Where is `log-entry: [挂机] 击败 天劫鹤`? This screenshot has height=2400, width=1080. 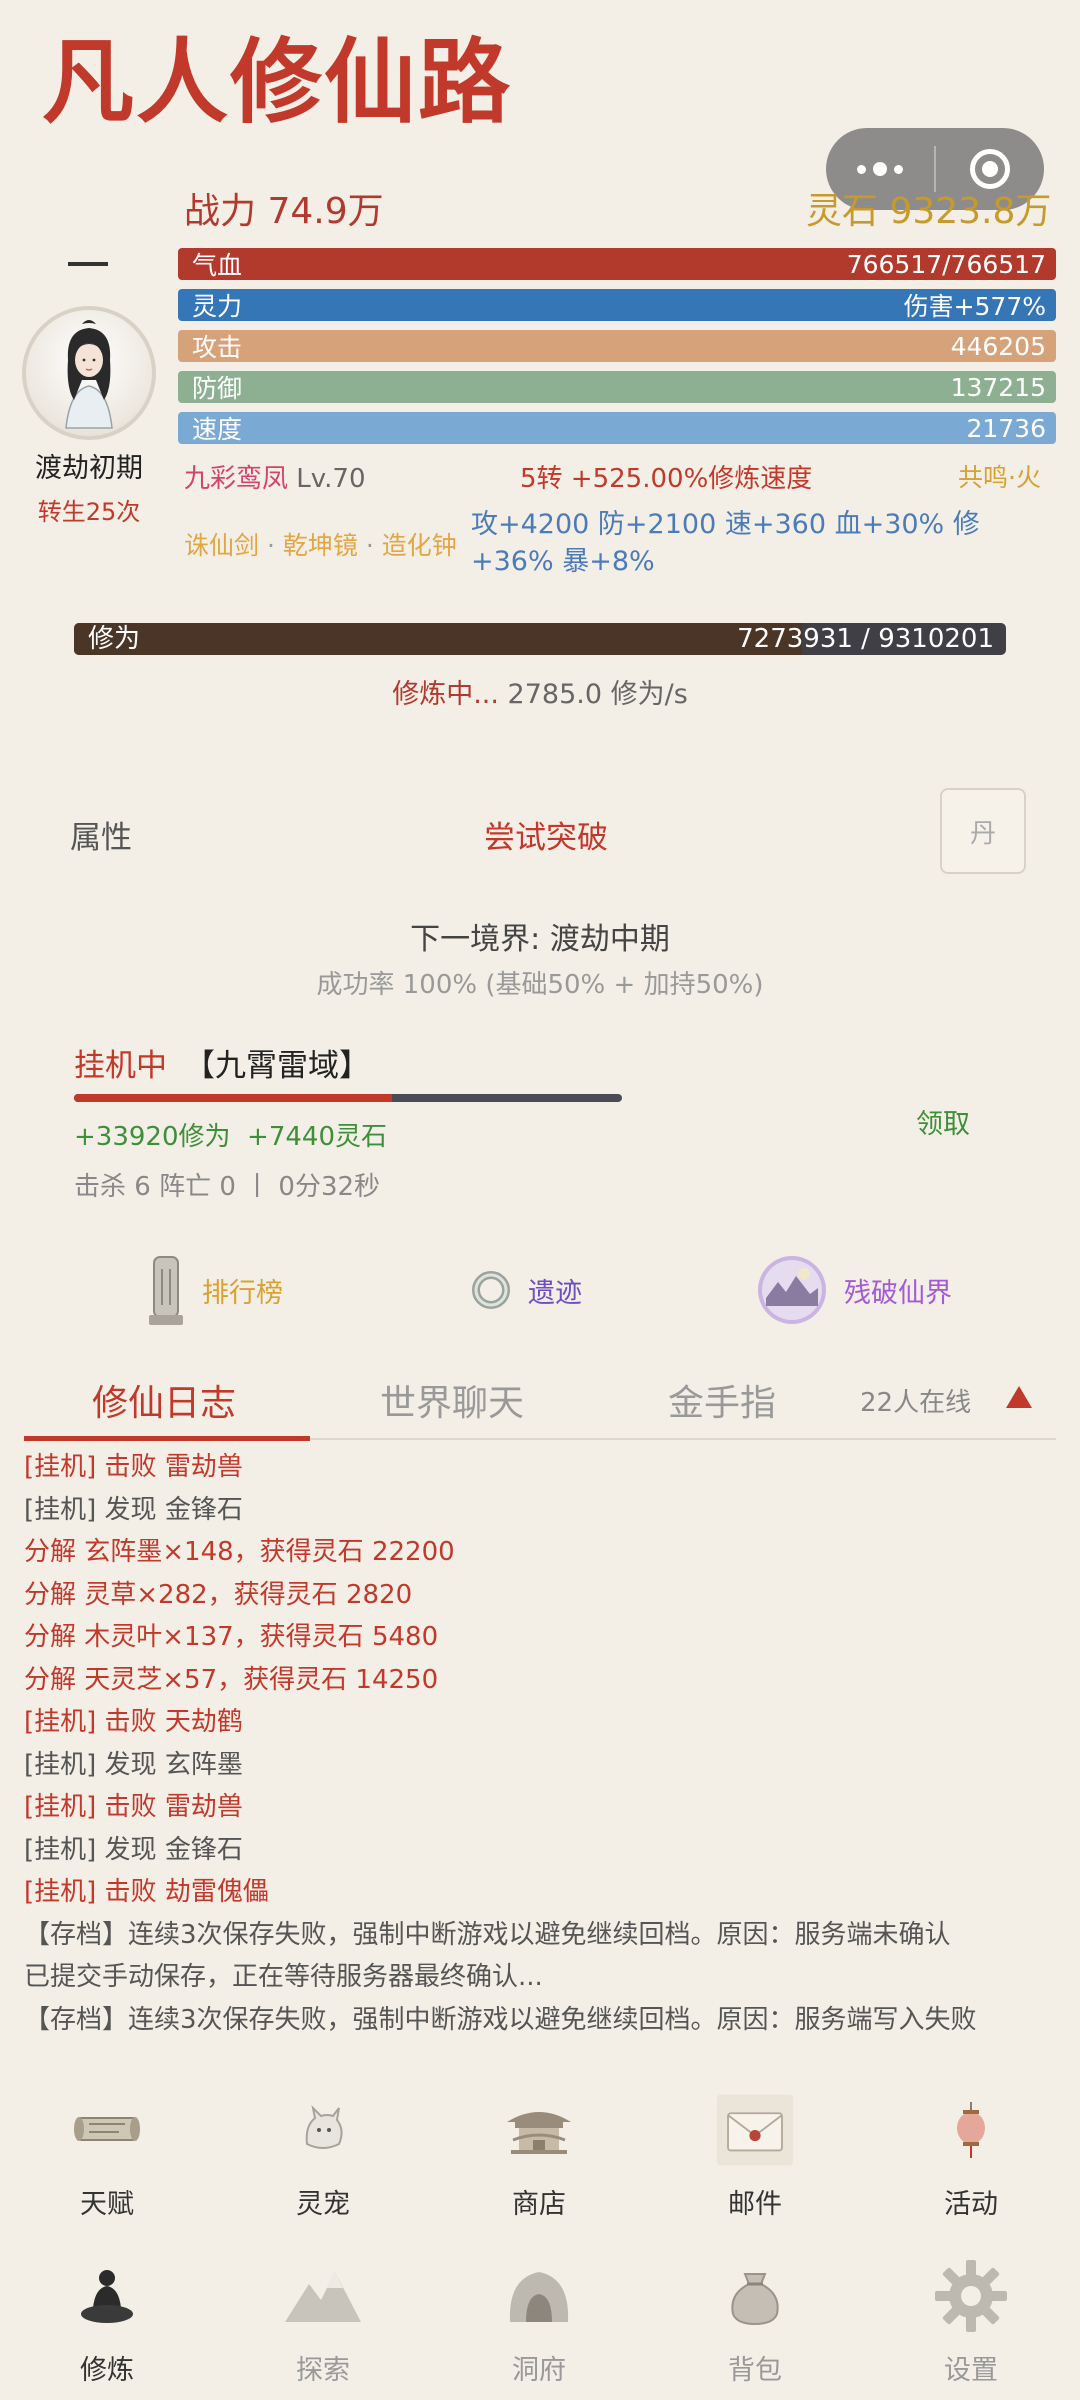
log-entry: [挂机] 击败 天劫鹤 is located at coordinates (133, 1722).